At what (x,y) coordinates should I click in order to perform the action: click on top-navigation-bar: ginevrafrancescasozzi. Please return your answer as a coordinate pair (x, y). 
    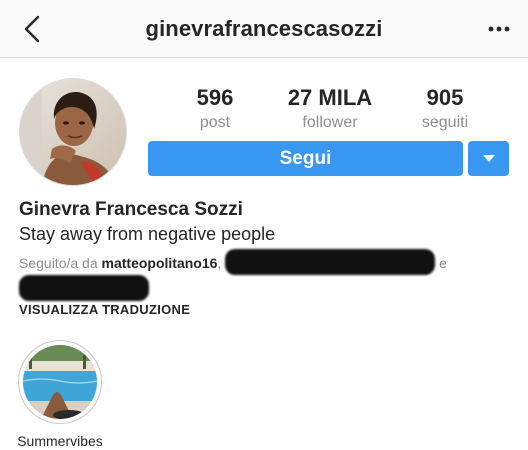
    Looking at the image, I should click on (264, 29).